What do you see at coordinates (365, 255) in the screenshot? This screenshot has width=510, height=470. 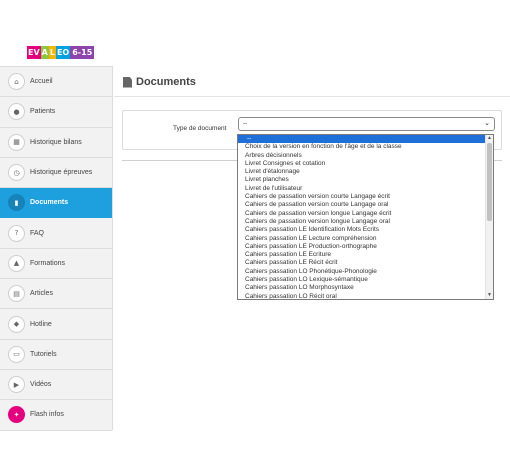 I see `dropdown-option: Cahiers passation LE Ecriture` at bounding box center [365, 255].